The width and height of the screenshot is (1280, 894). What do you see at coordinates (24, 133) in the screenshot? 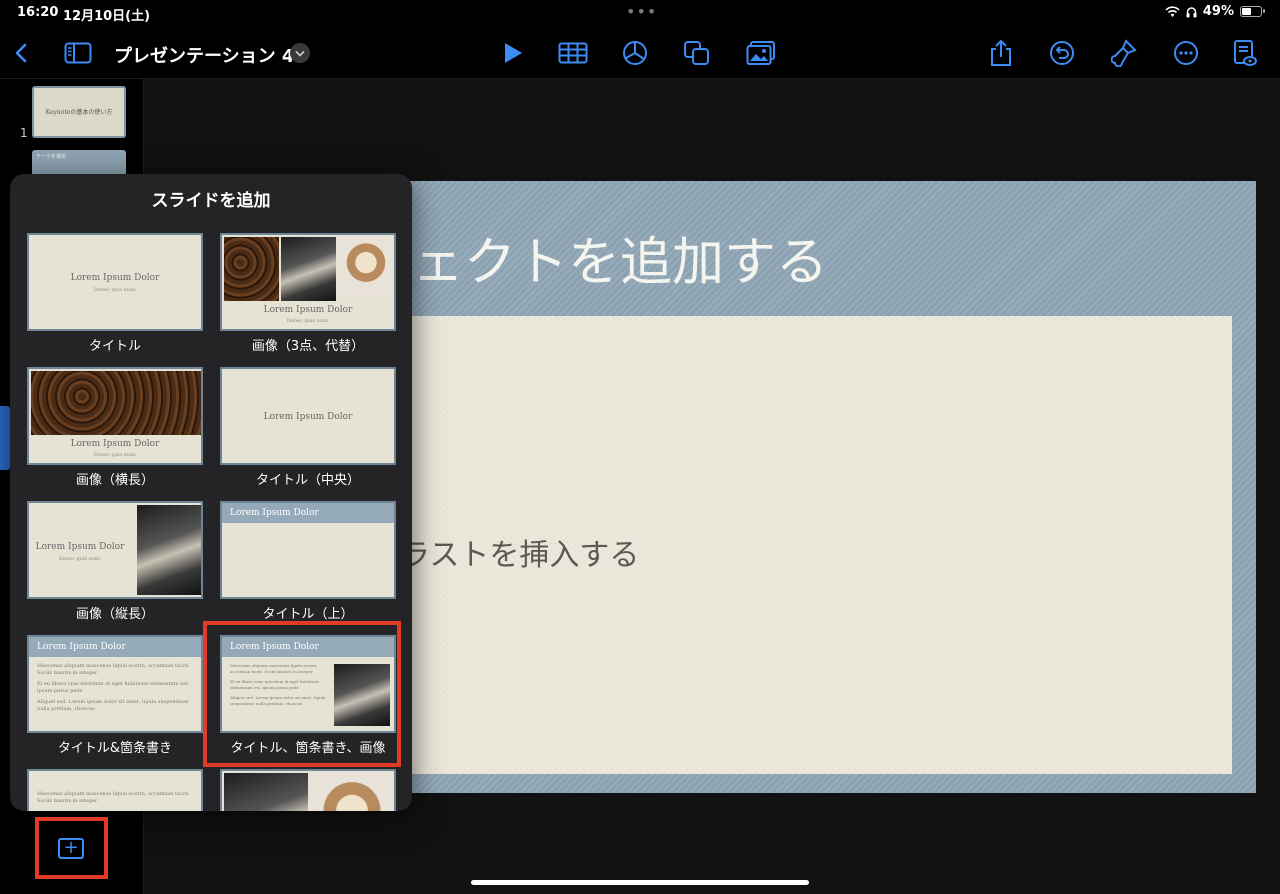
I see `slide-number: 1` at bounding box center [24, 133].